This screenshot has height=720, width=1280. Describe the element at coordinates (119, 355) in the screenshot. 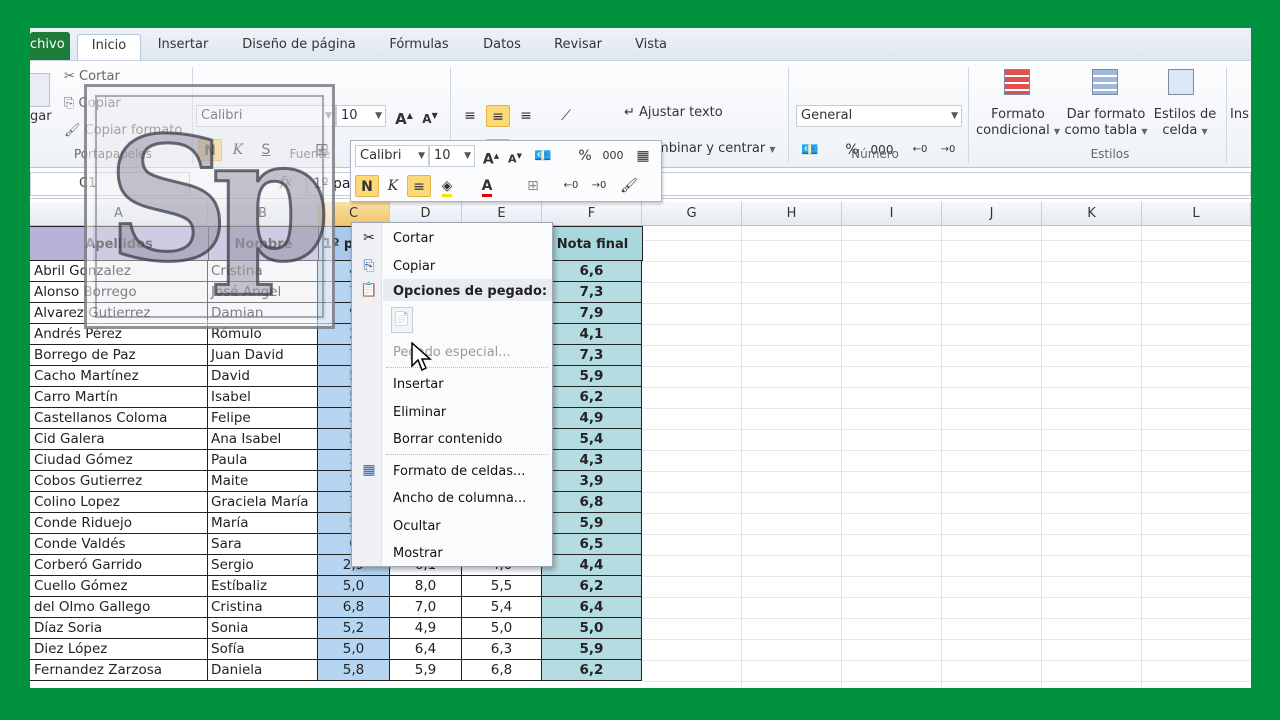

I see `cell-apellidos: Borrego de Paz` at that location.